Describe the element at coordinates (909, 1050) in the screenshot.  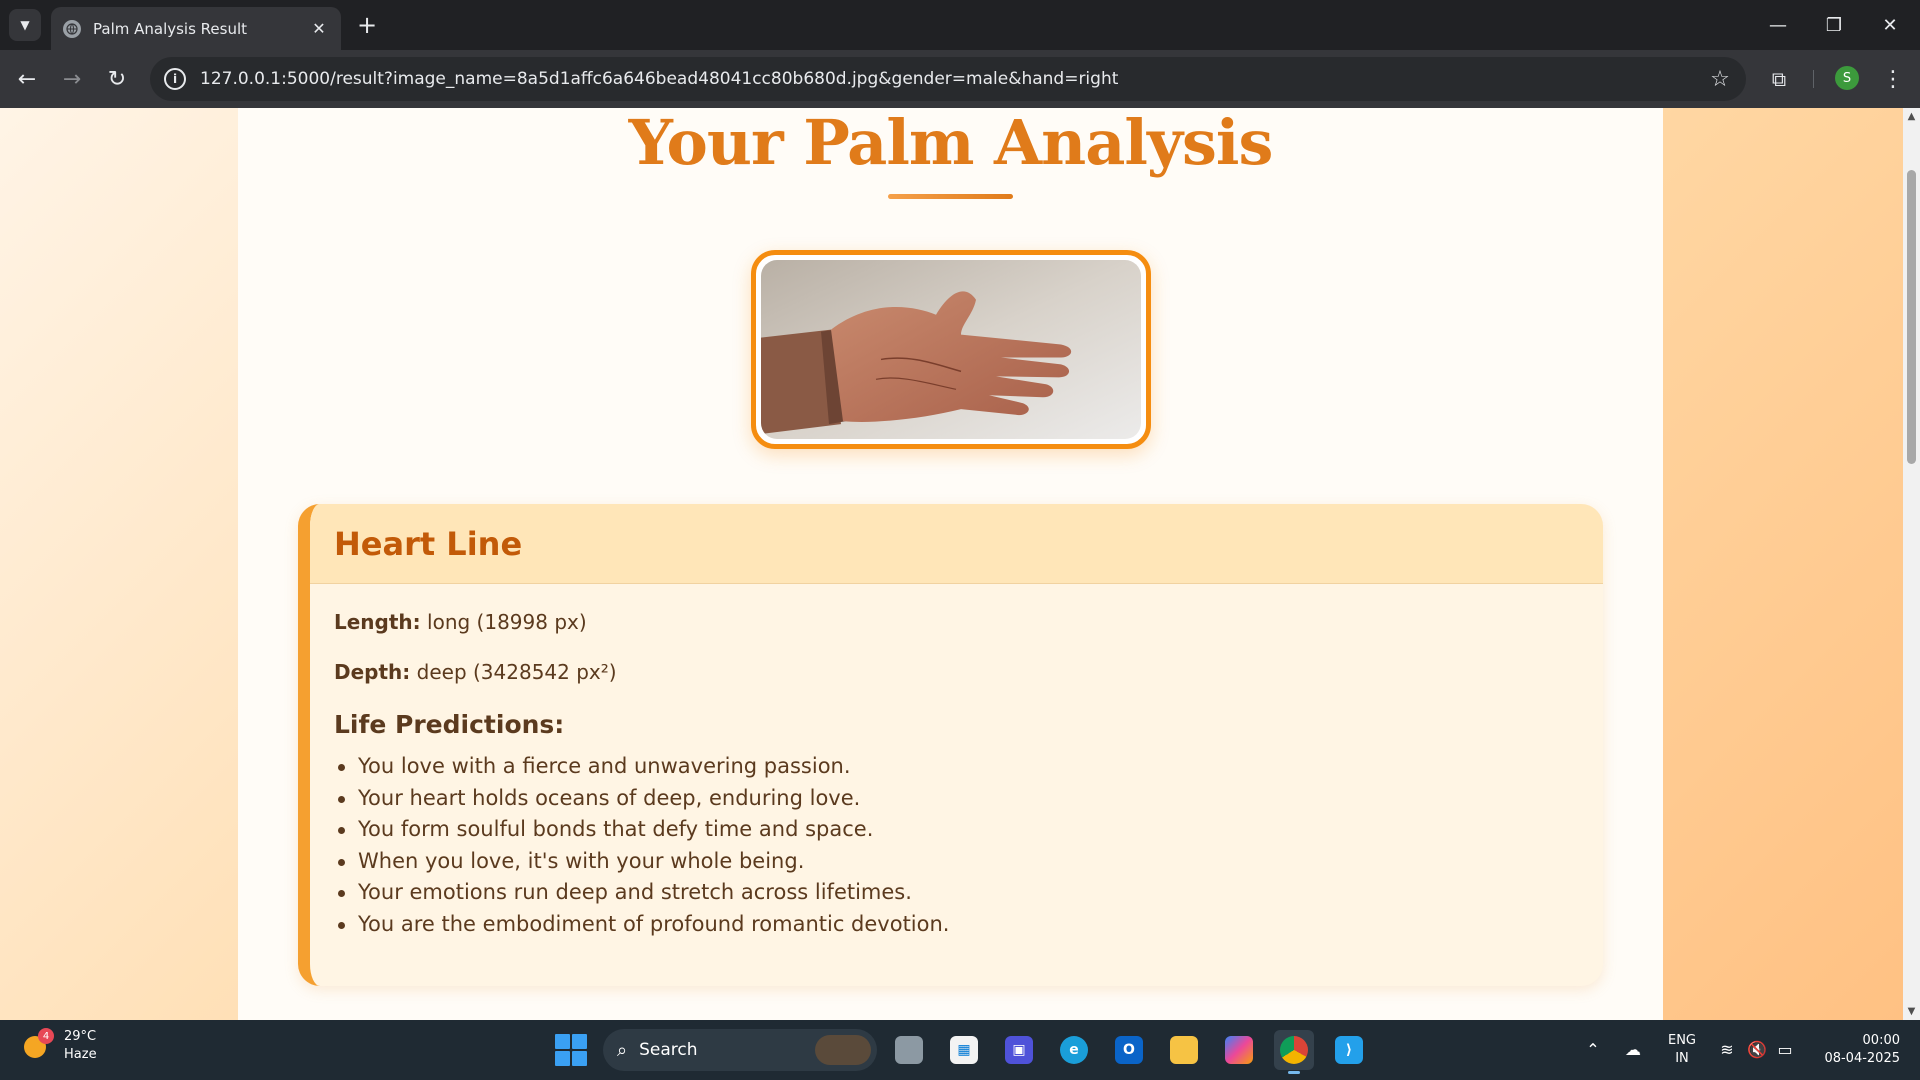
I see `task-view-icon` at that location.